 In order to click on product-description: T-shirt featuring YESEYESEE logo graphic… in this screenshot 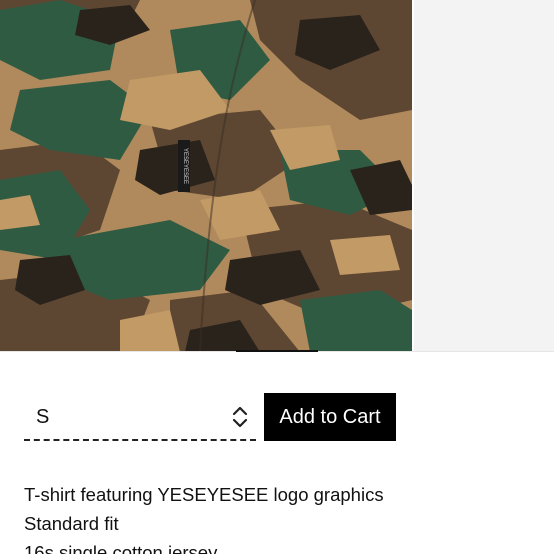, I will do `click(277, 517)`.